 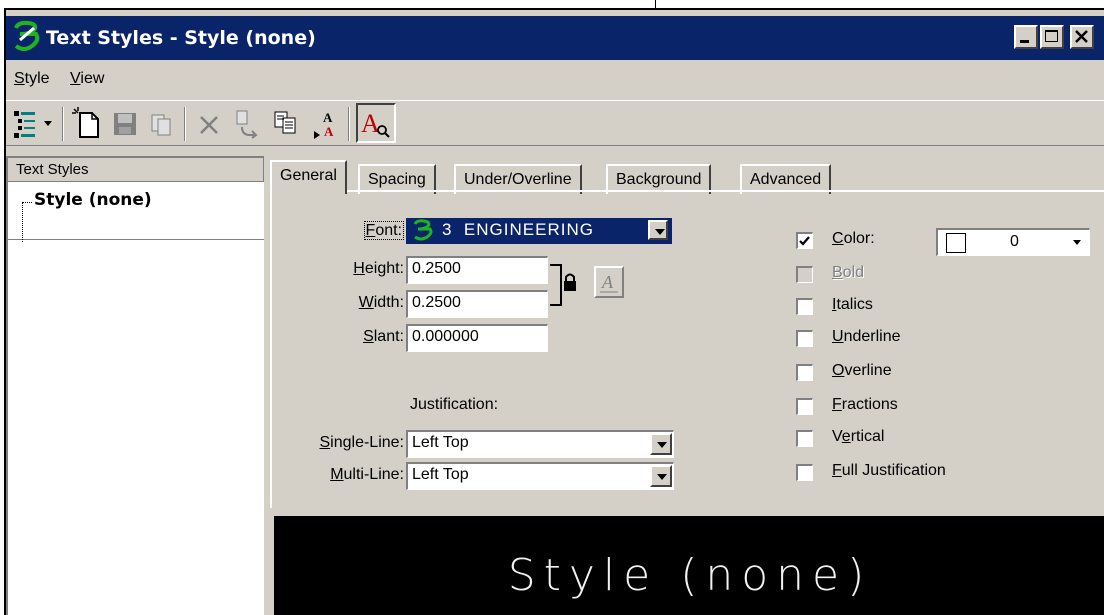 What do you see at coordinates (19, 78) in the screenshot?
I see `menu-style-accel: S` at bounding box center [19, 78].